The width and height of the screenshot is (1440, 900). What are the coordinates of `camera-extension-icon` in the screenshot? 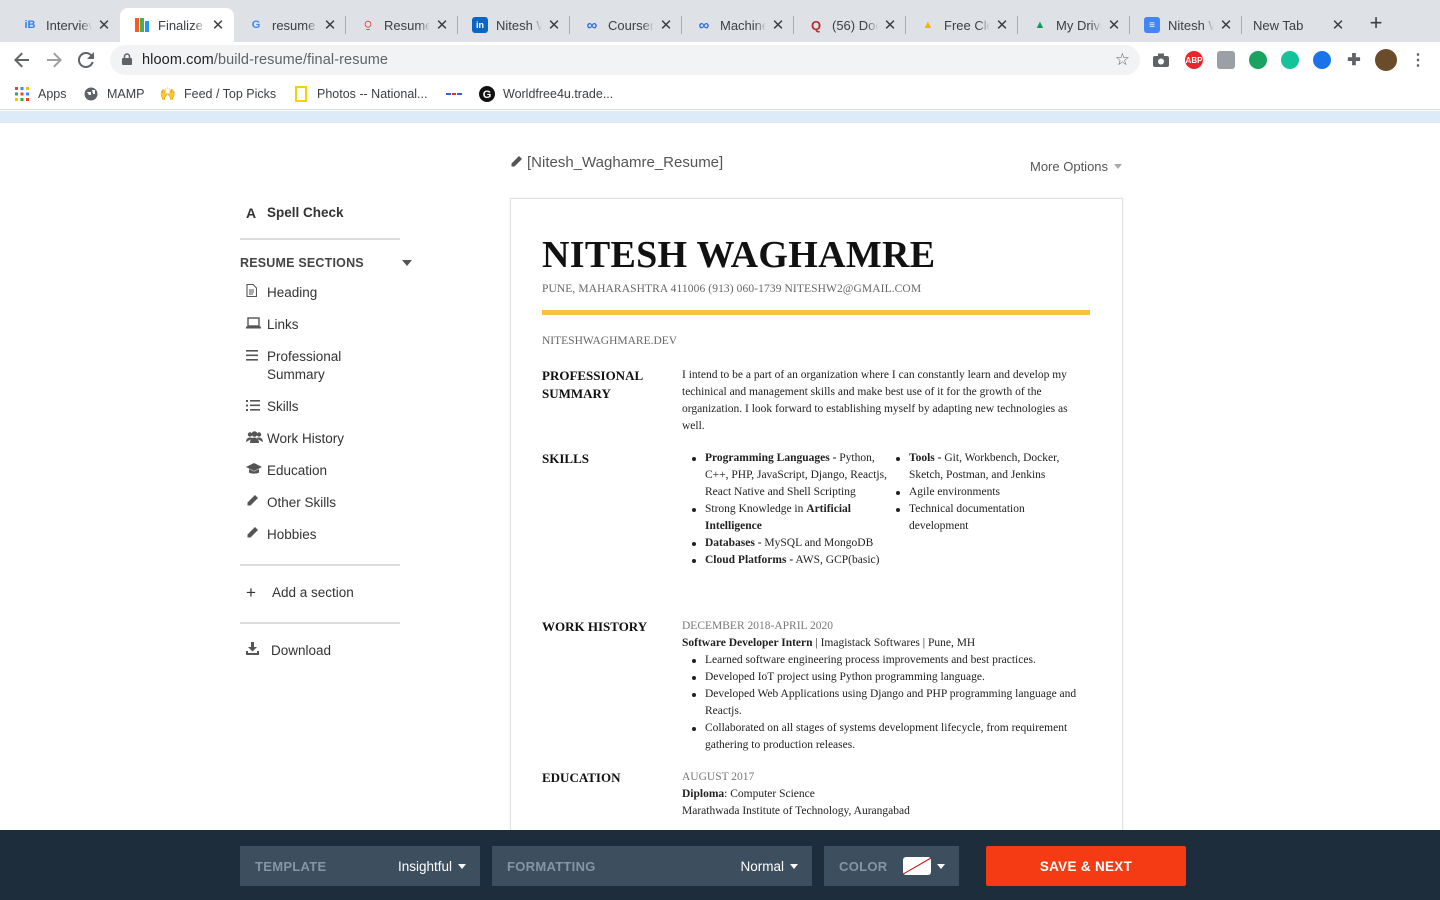 It's located at (1161, 60).